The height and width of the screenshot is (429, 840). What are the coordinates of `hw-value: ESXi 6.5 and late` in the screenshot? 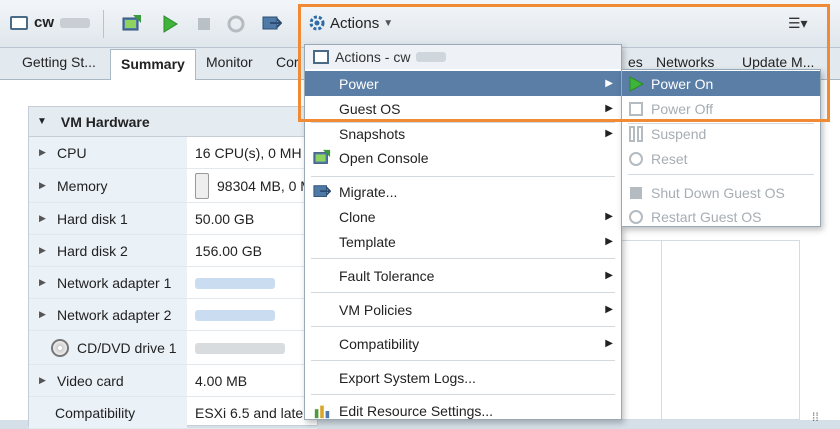 It's located at (249, 412).